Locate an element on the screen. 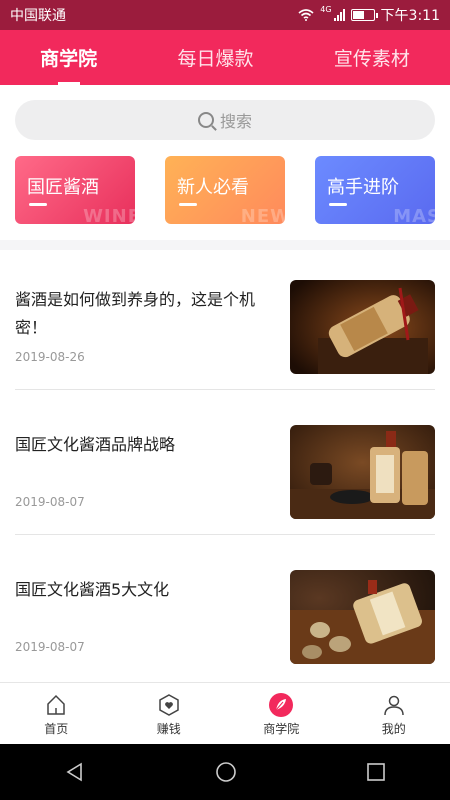 This screenshot has width=450, height=800. bottom-tab-label: 商学院 is located at coordinates (281, 729).